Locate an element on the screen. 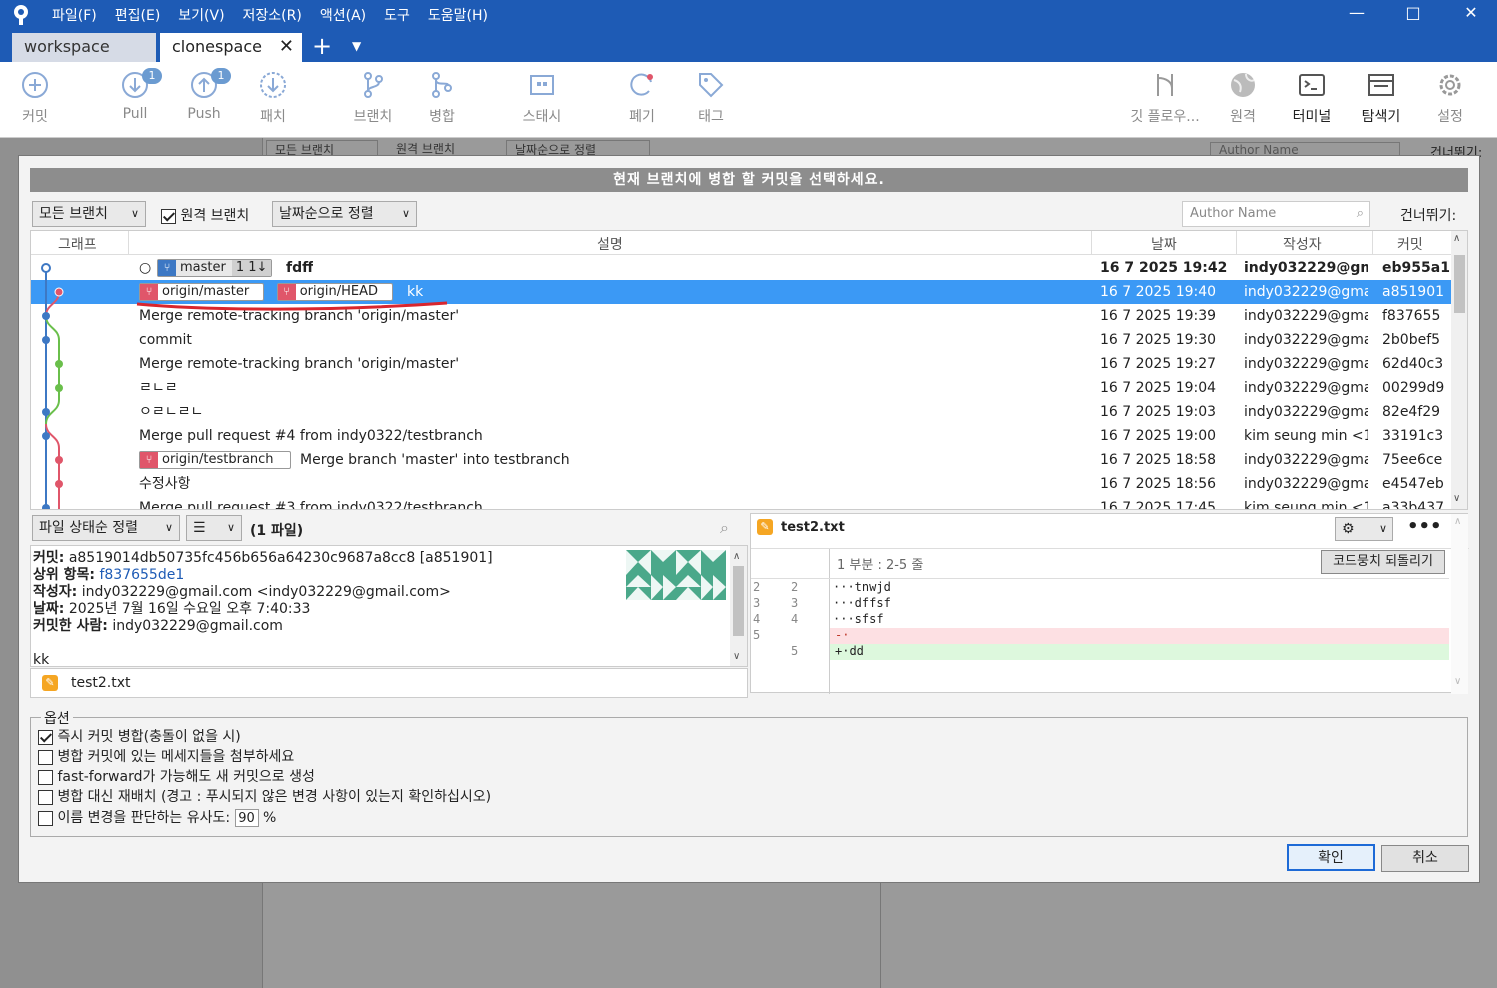 The height and width of the screenshot is (988, 1497). settings-button: 설정 is located at coordinates (1450, 98).